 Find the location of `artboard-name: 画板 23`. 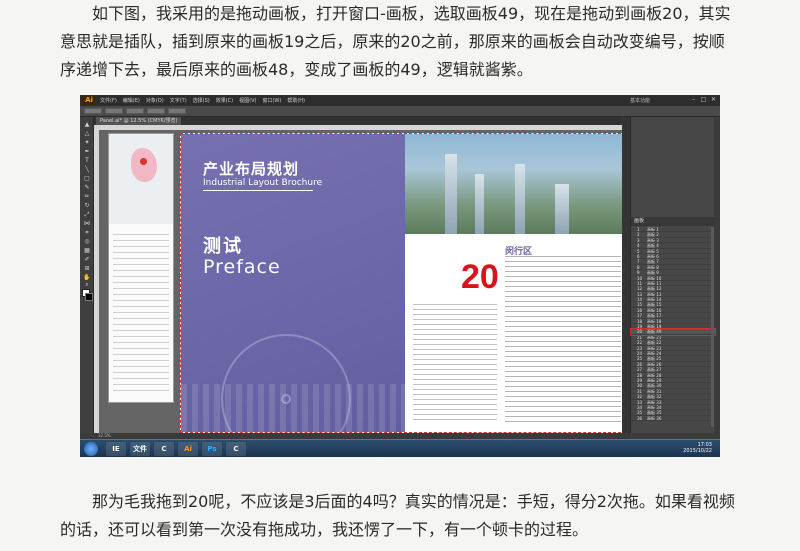

artboard-name: 画板 23 is located at coordinates (654, 348).